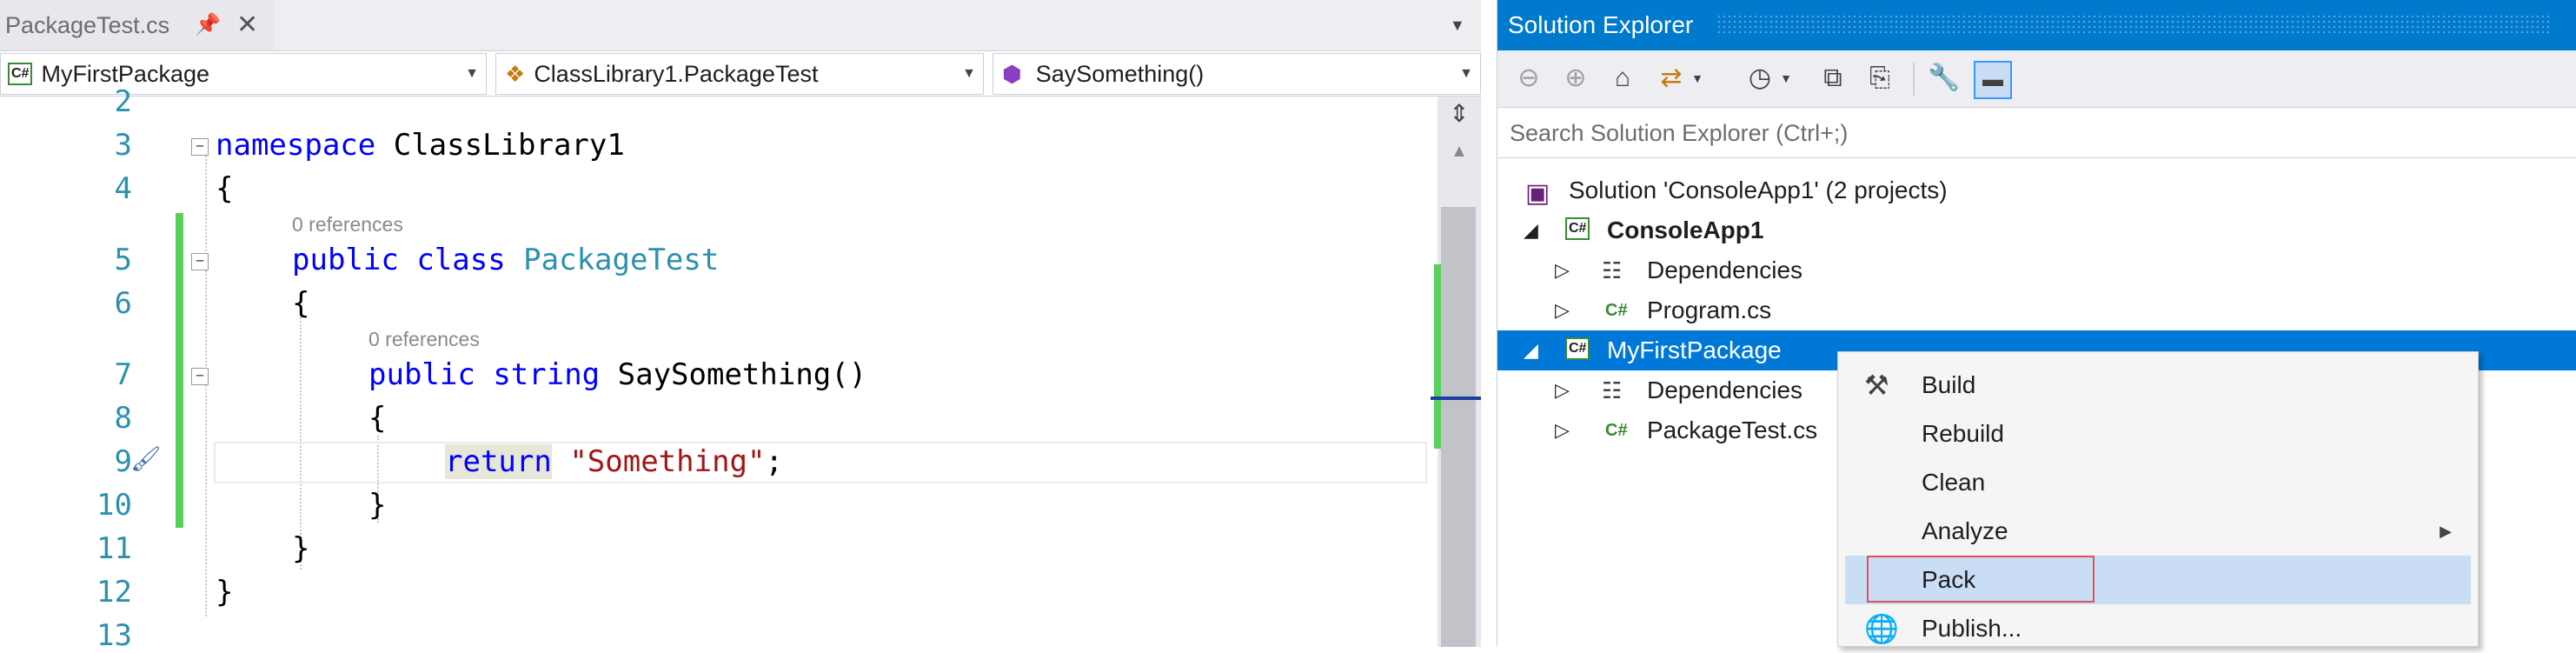  I want to click on keyword: namespace, so click(296, 145).